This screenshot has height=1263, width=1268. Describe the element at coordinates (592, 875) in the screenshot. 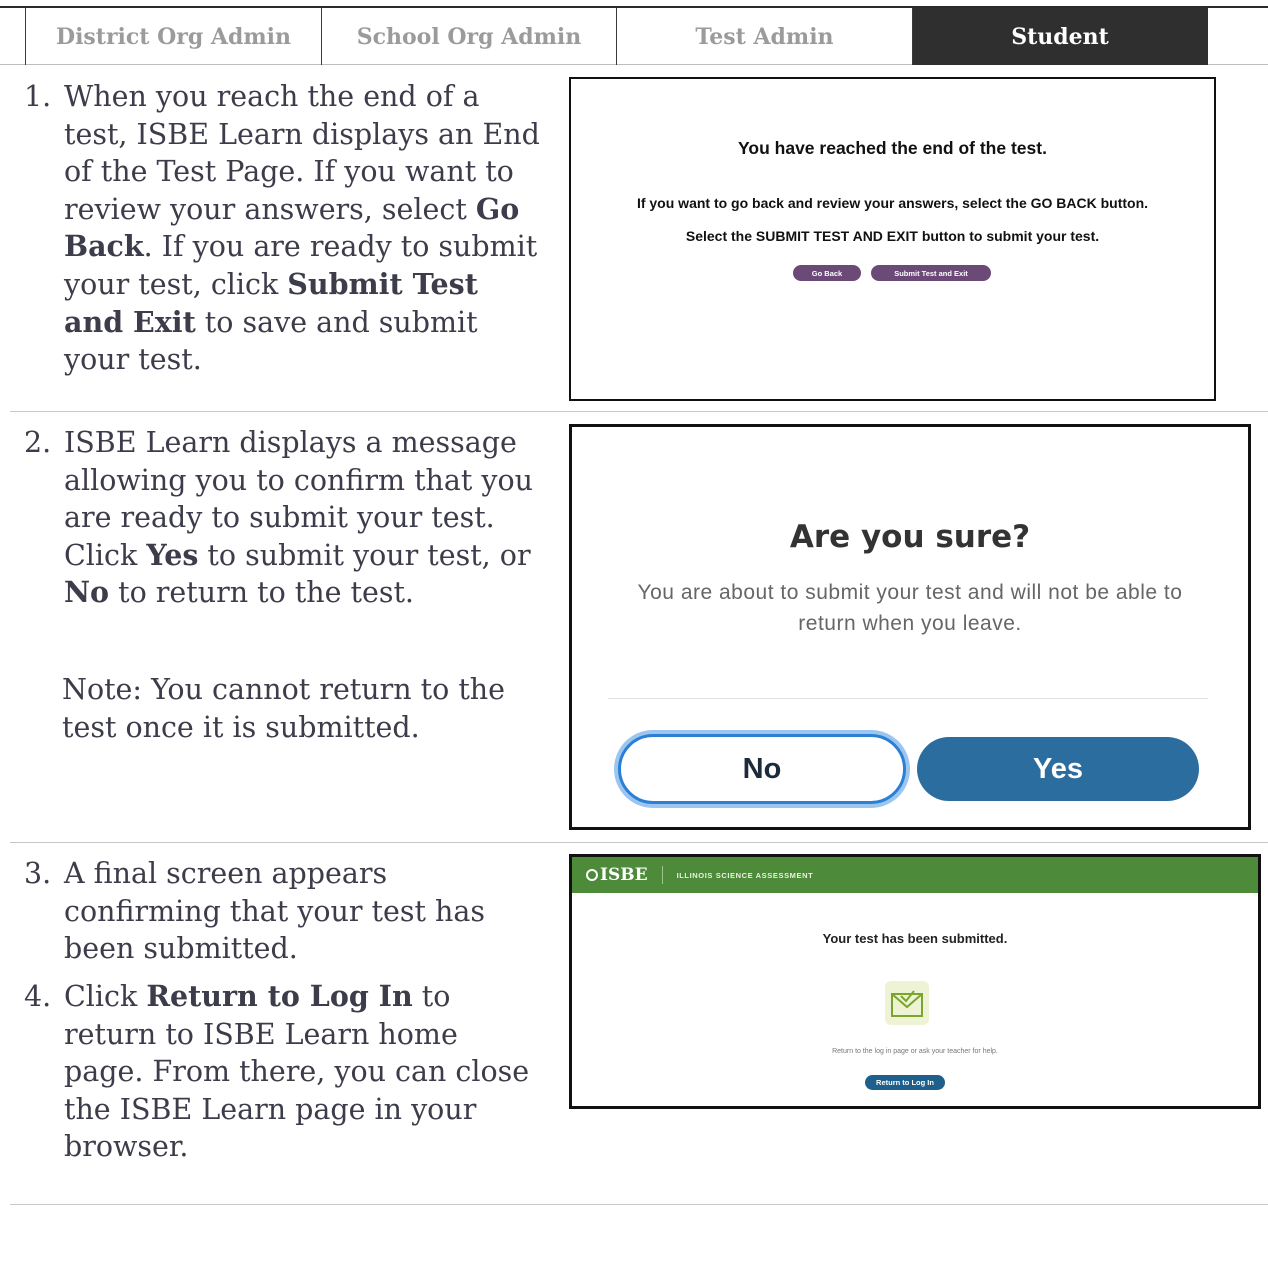

I see `logo-circle-icon` at that location.